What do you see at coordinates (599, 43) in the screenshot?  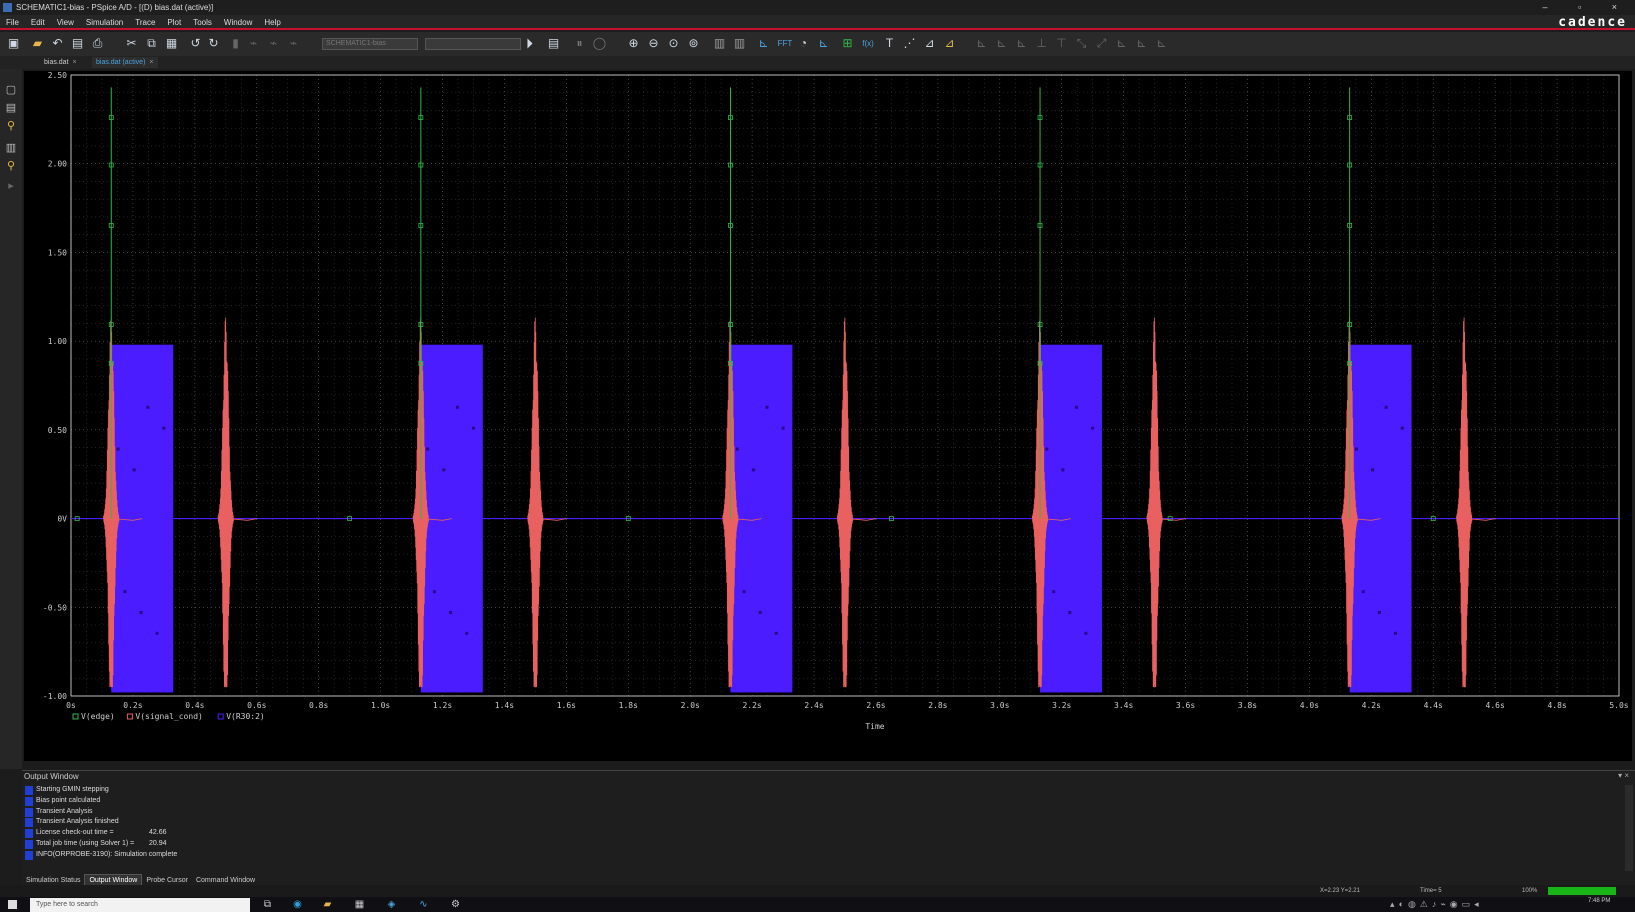 I see `stop-icon: ◯` at bounding box center [599, 43].